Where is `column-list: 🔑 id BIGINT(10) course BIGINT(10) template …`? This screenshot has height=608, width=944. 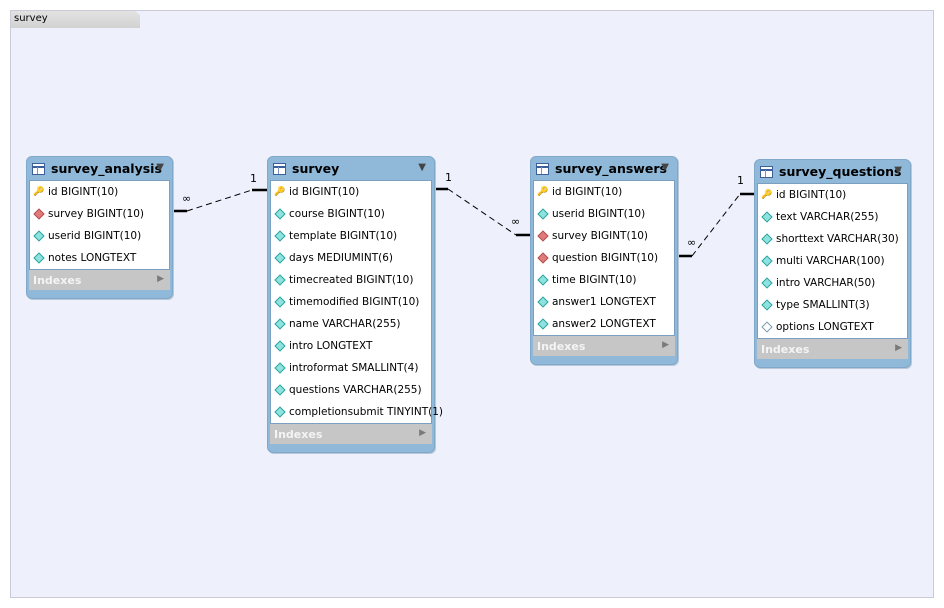 column-list: 🔑 id BIGINT(10) course BIGINT(10) template … is located at coordinates (356, 302).